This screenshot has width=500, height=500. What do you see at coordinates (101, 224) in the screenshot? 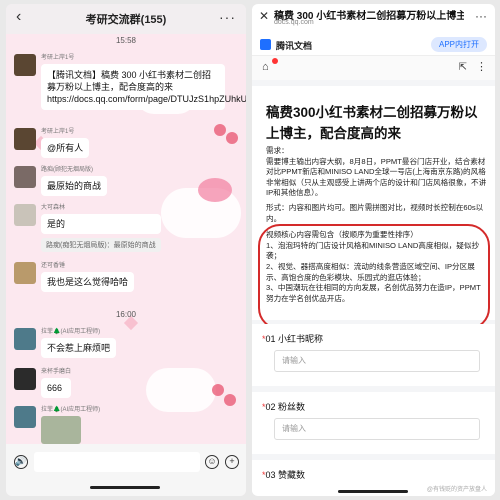
I see `message-bubble: 是的` at bounding box center [101, 224].